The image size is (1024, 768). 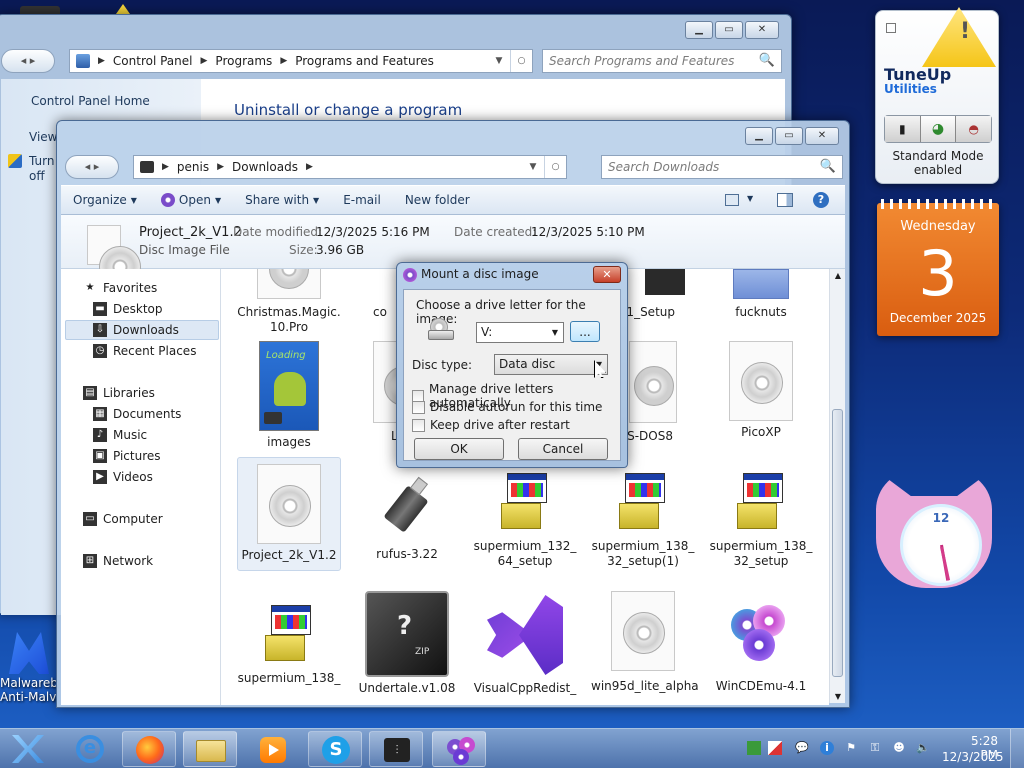 What do you see at coordinates (551, 364) in the screenshot?
I see `disc-type-select: Data disc ▼` at bounding box center [551, 364].